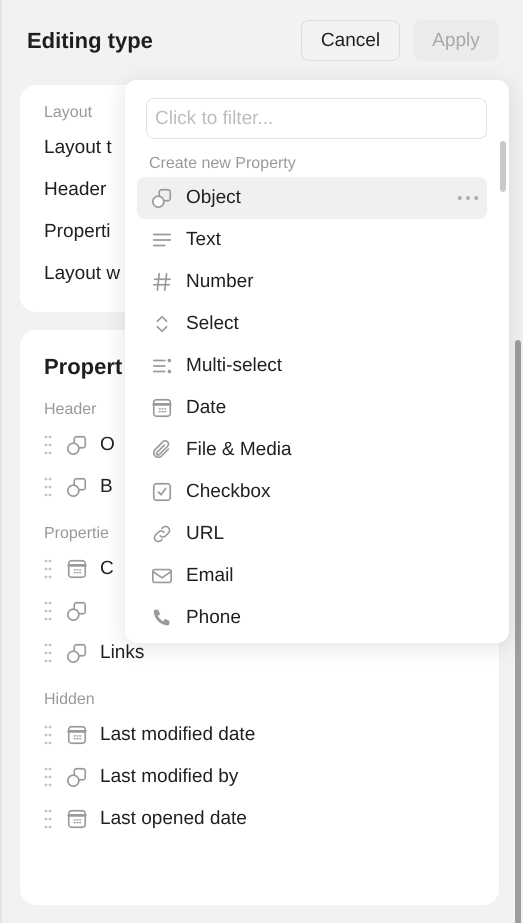  Describe the element at coordinates (78, 148) in the screenshot. I see `setting-label: Layout t` at that location.